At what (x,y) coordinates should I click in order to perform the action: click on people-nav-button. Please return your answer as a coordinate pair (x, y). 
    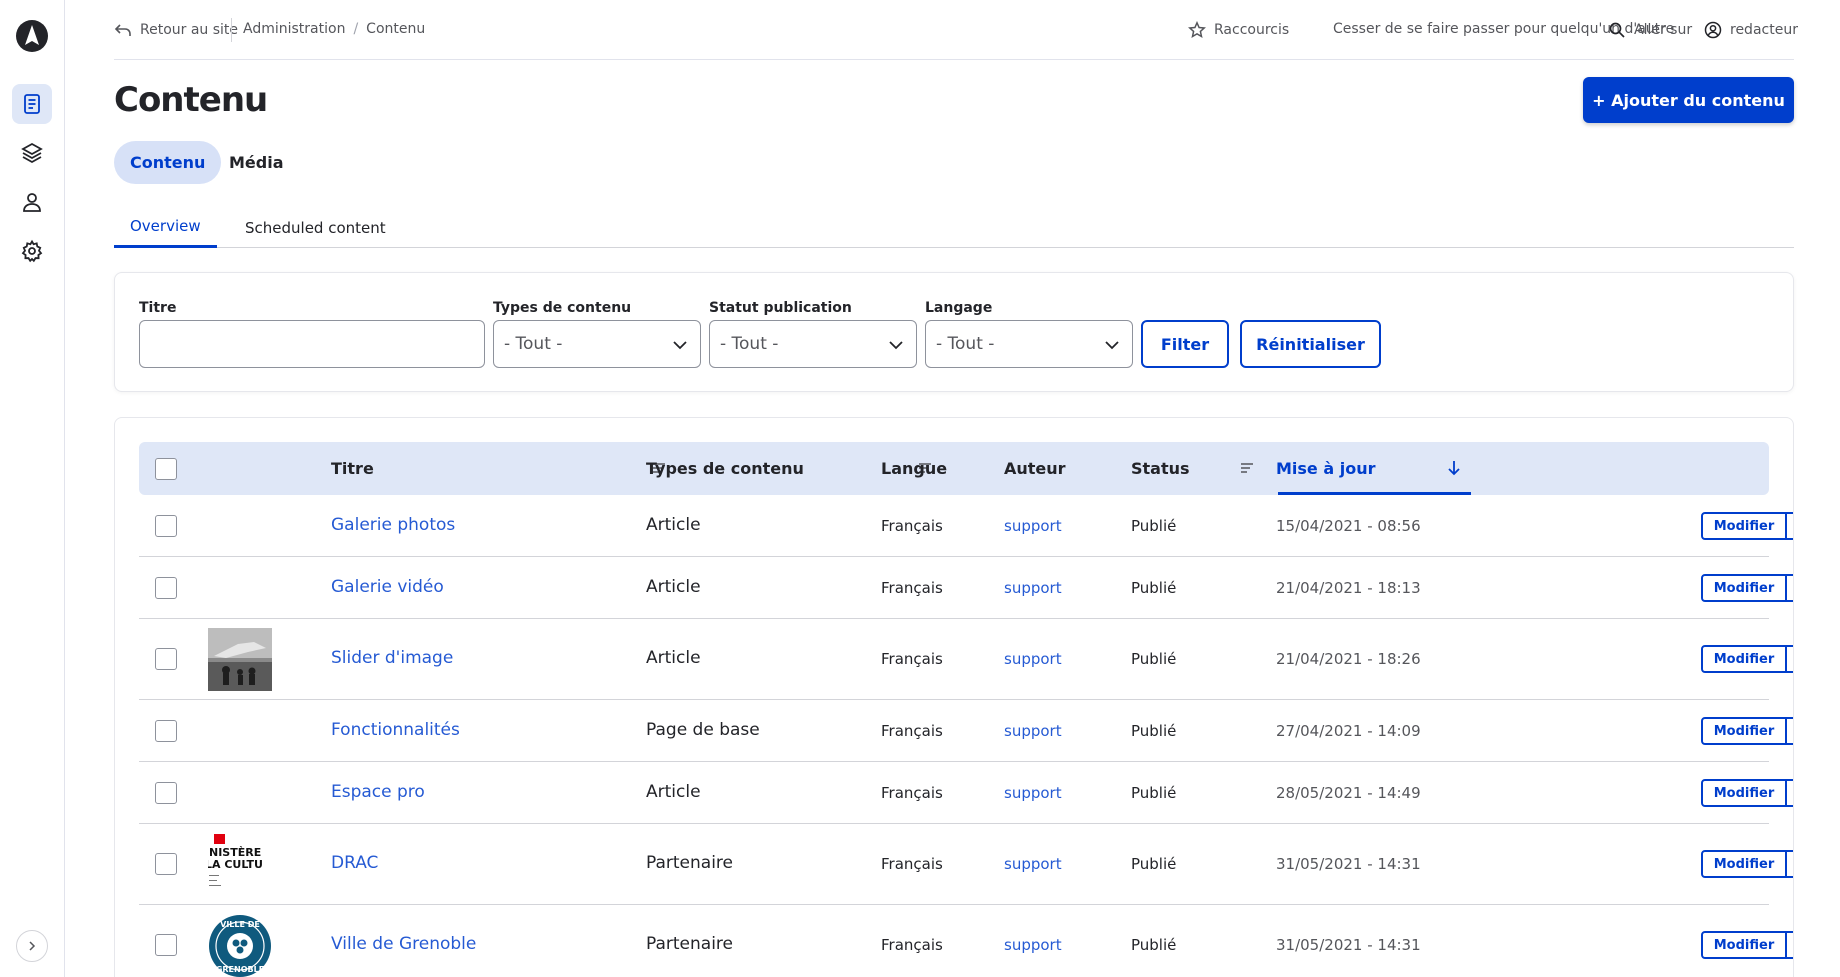
    Looking at the image, I should click on (32, 202).